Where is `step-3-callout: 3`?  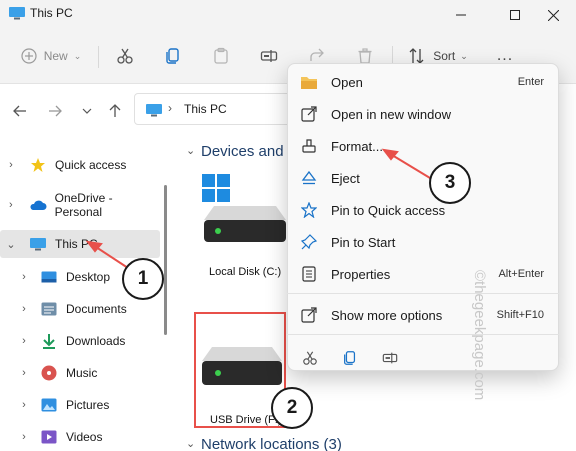
step-3-callout: 3 is located at coordinates (450, 183).